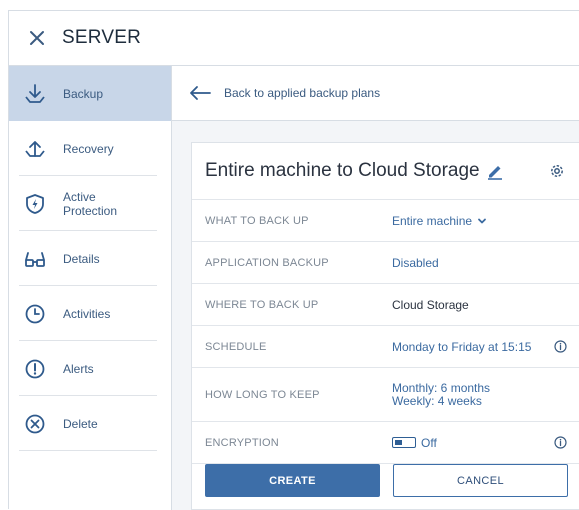 The image size is (579, 510). I want to click on row-label: WHERE TO BACK UP, so click(262, 304).